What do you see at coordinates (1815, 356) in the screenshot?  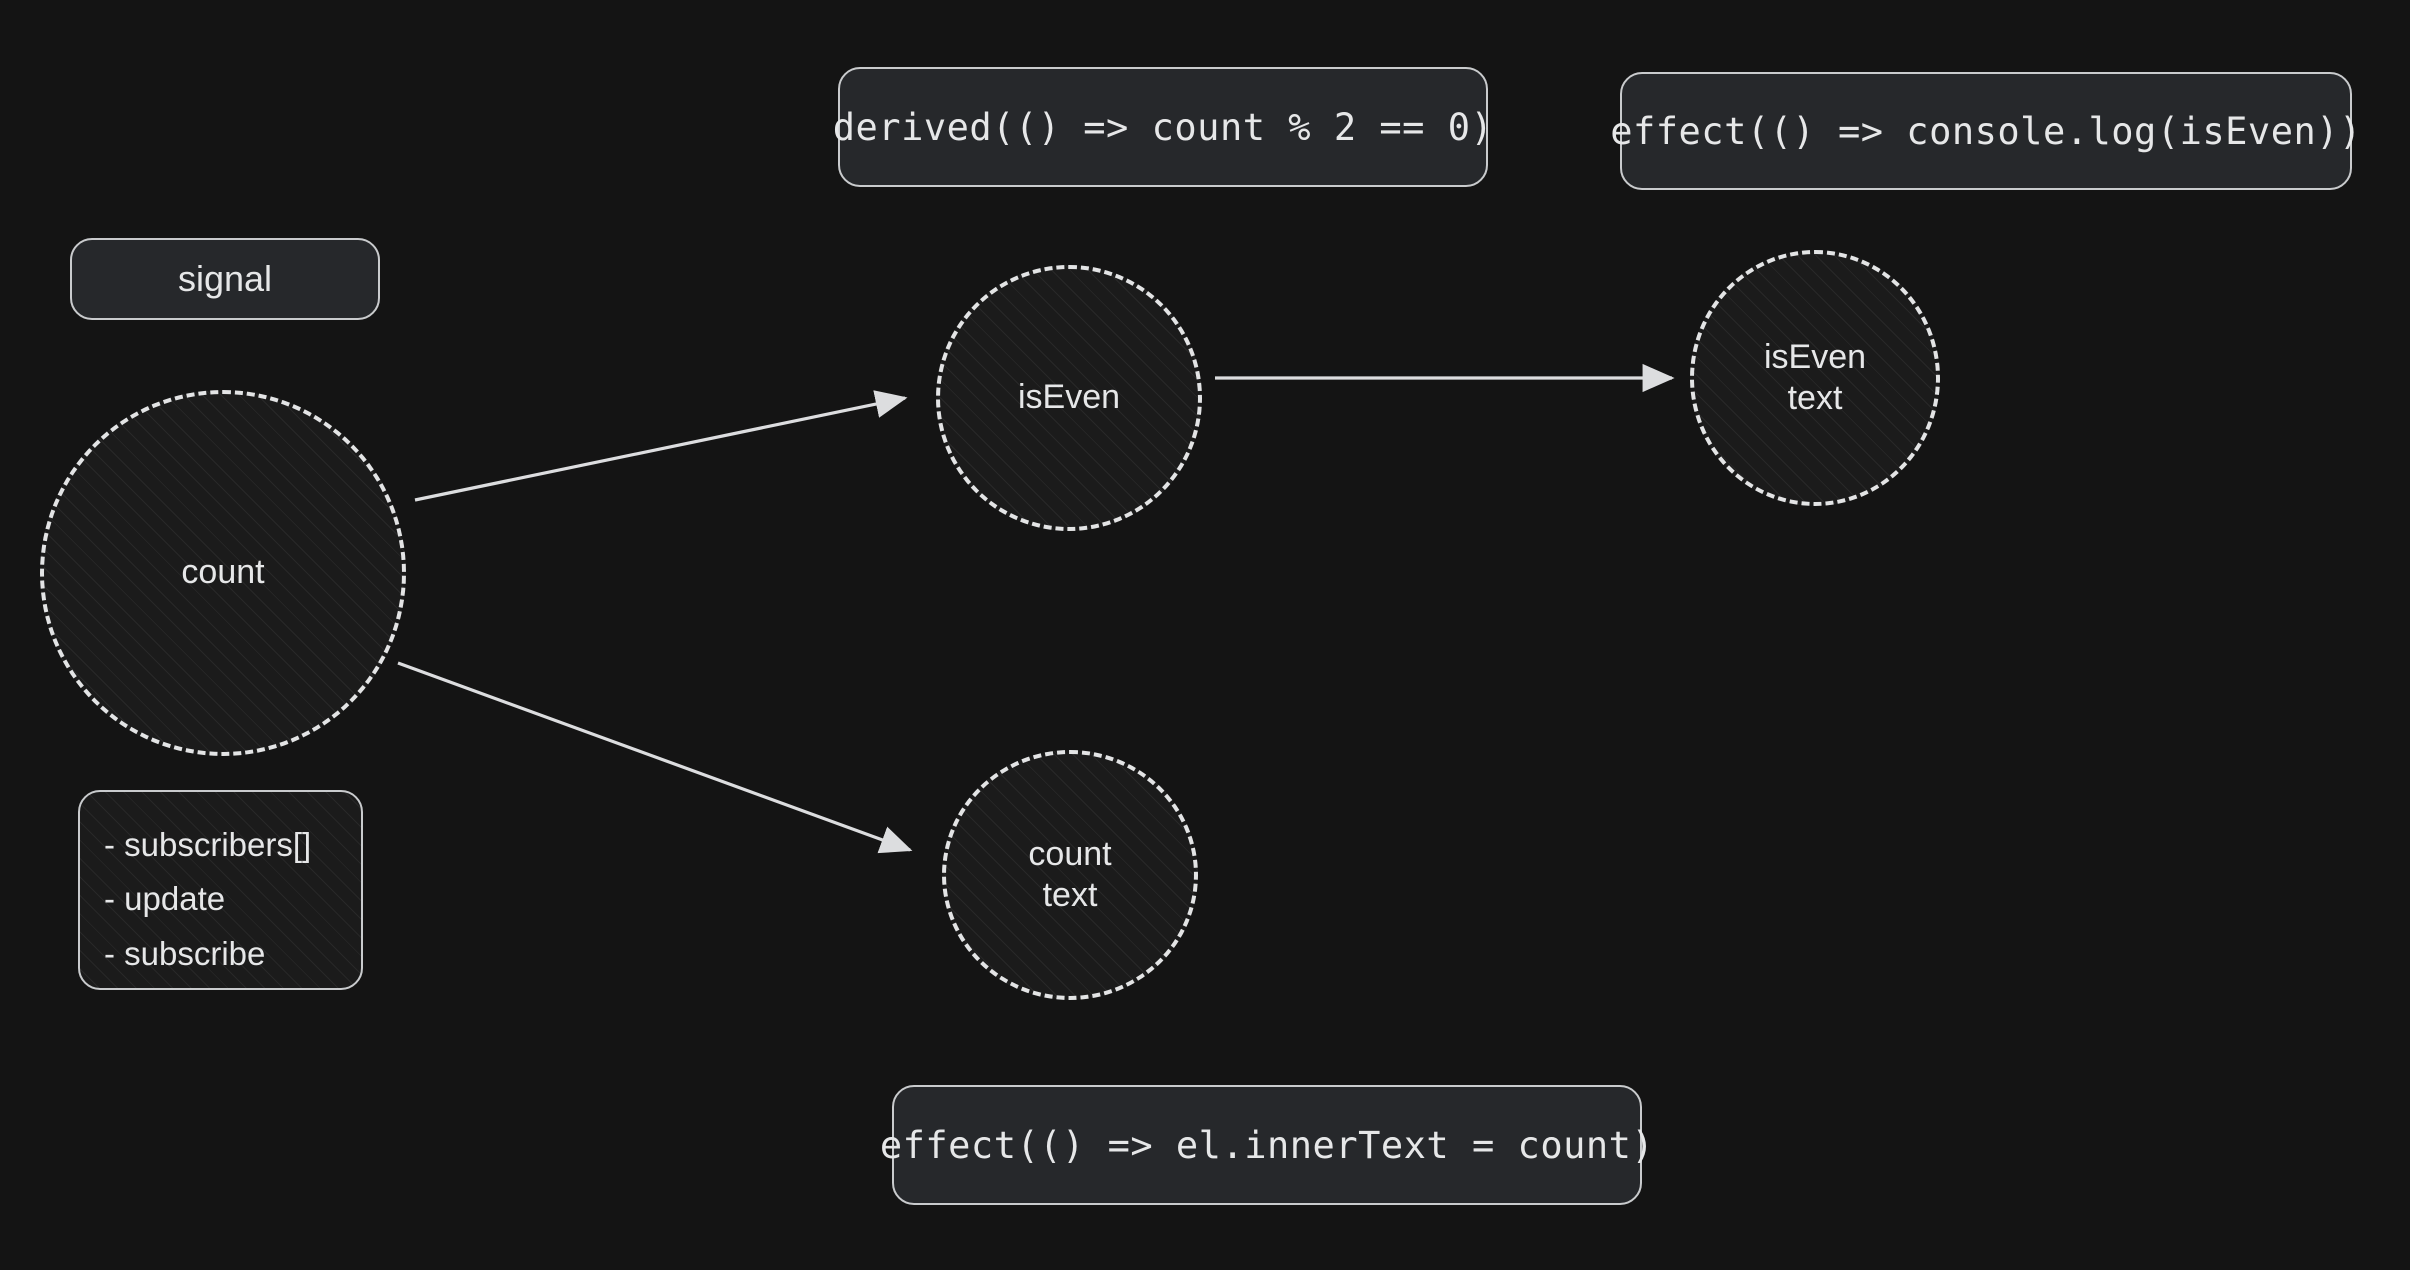 I see `node-iseven-text-label-line-1: isEven` at bounding box center [1815, 356].